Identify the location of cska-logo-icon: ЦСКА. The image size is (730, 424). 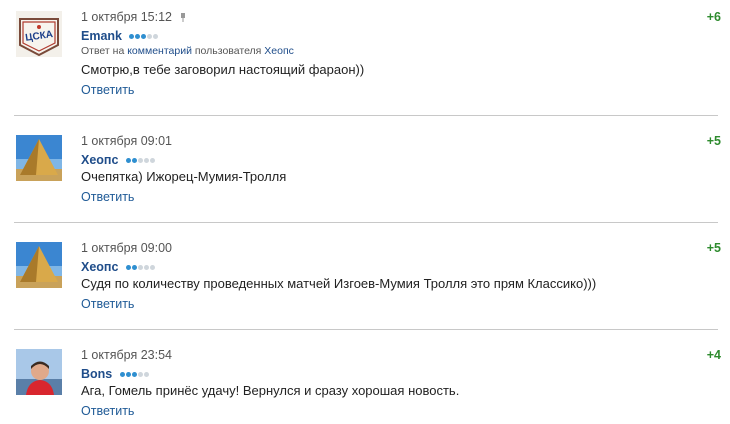
(39, 34).